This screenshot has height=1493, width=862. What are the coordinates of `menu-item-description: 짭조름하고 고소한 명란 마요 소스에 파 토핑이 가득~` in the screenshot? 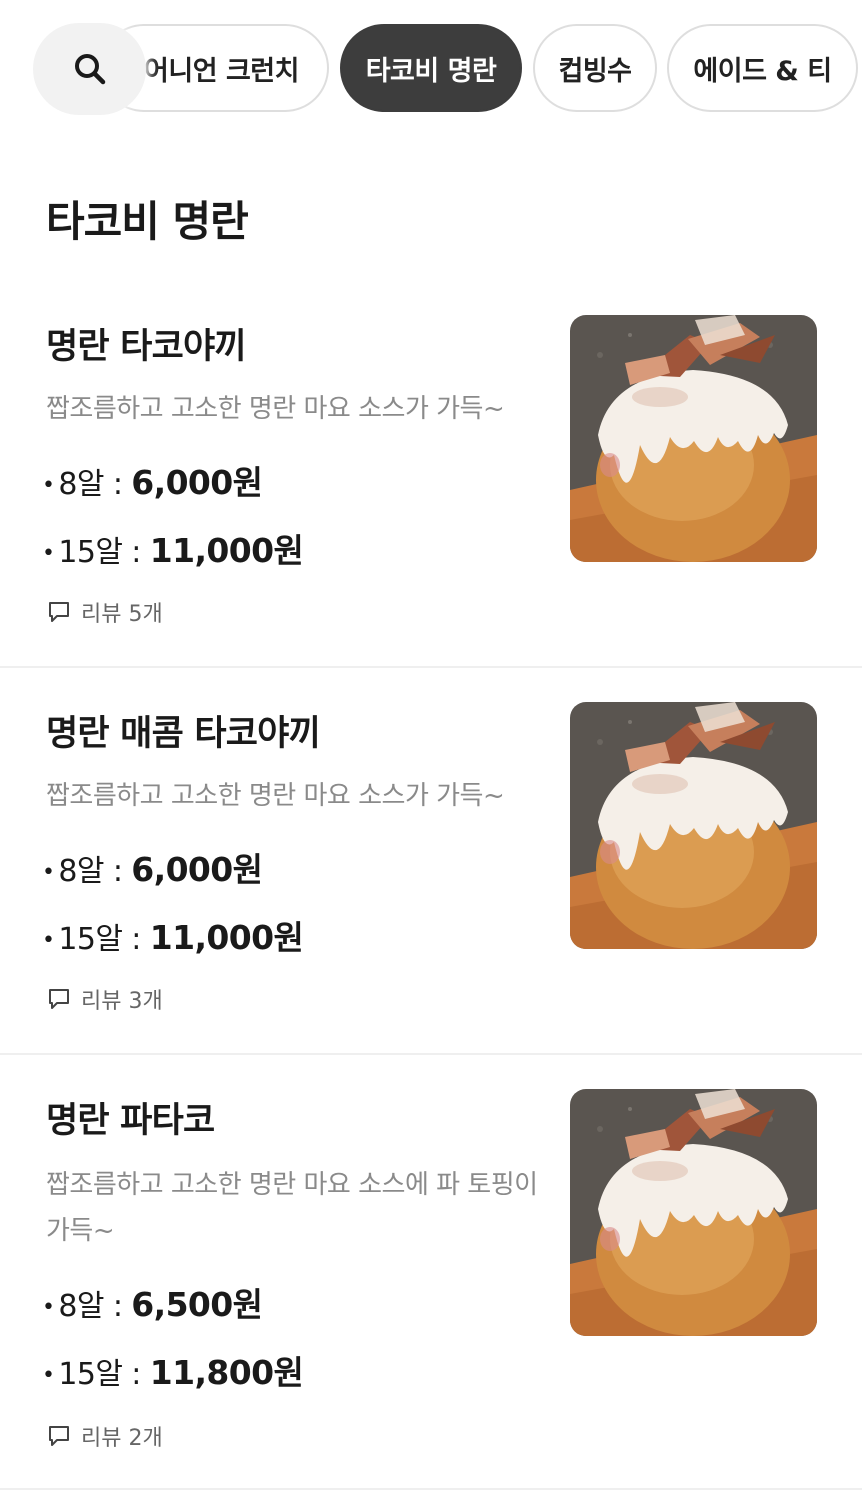 It's located at (292, 1208).